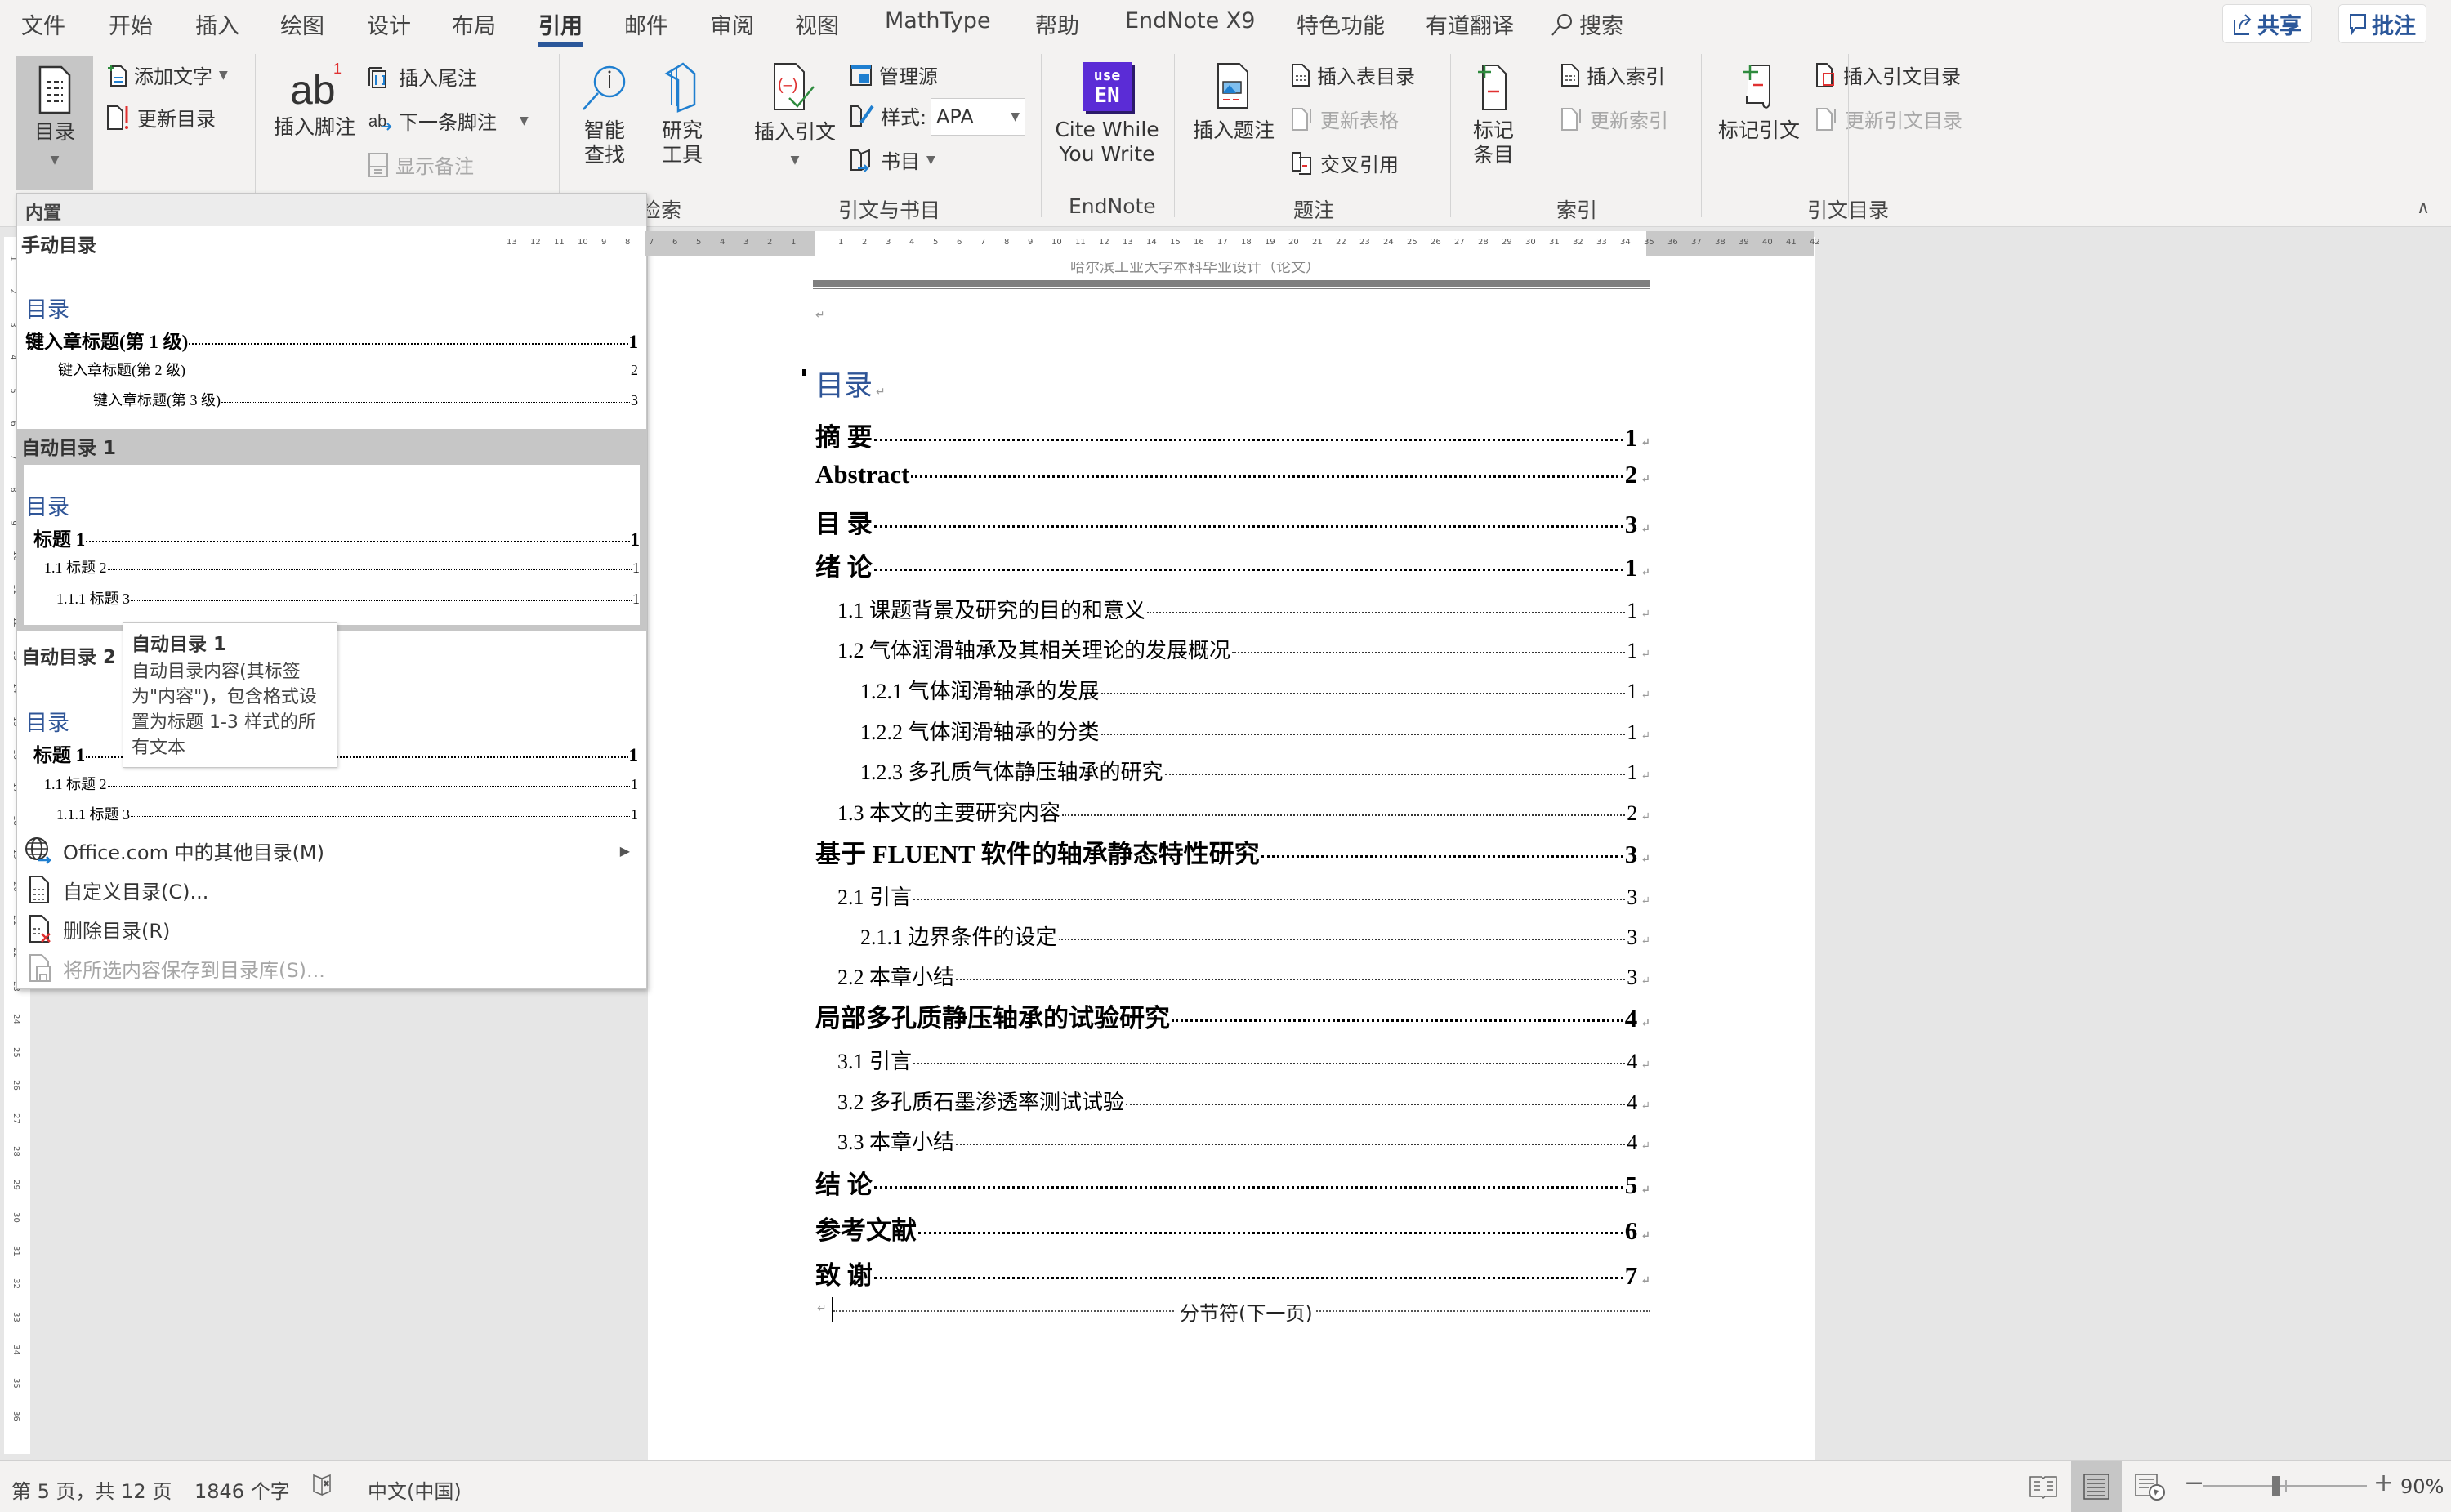 The height and width of the screenshot is (1512, 2451). What do you see at coordinates (331, 850) in the screenshot?
I see `more-tocs-from-office-com: Office.com 中的其他目录(M) ▶` at bounding box center [331, 850].